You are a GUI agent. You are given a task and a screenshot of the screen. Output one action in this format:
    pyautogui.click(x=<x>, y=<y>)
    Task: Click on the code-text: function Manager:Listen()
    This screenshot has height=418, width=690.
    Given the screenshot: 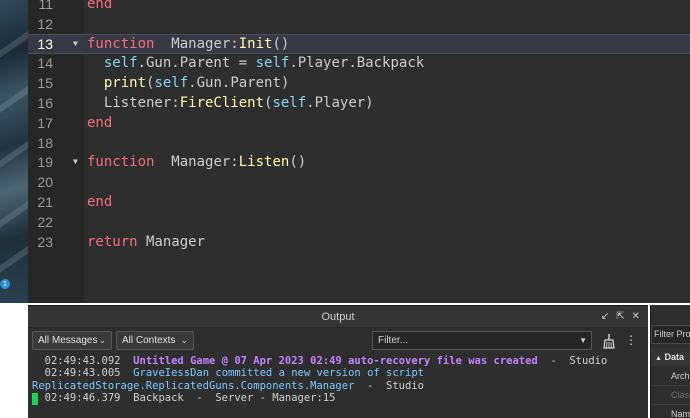 What is the action you would take?
    pyautogui.click(x=196, y=162)
    